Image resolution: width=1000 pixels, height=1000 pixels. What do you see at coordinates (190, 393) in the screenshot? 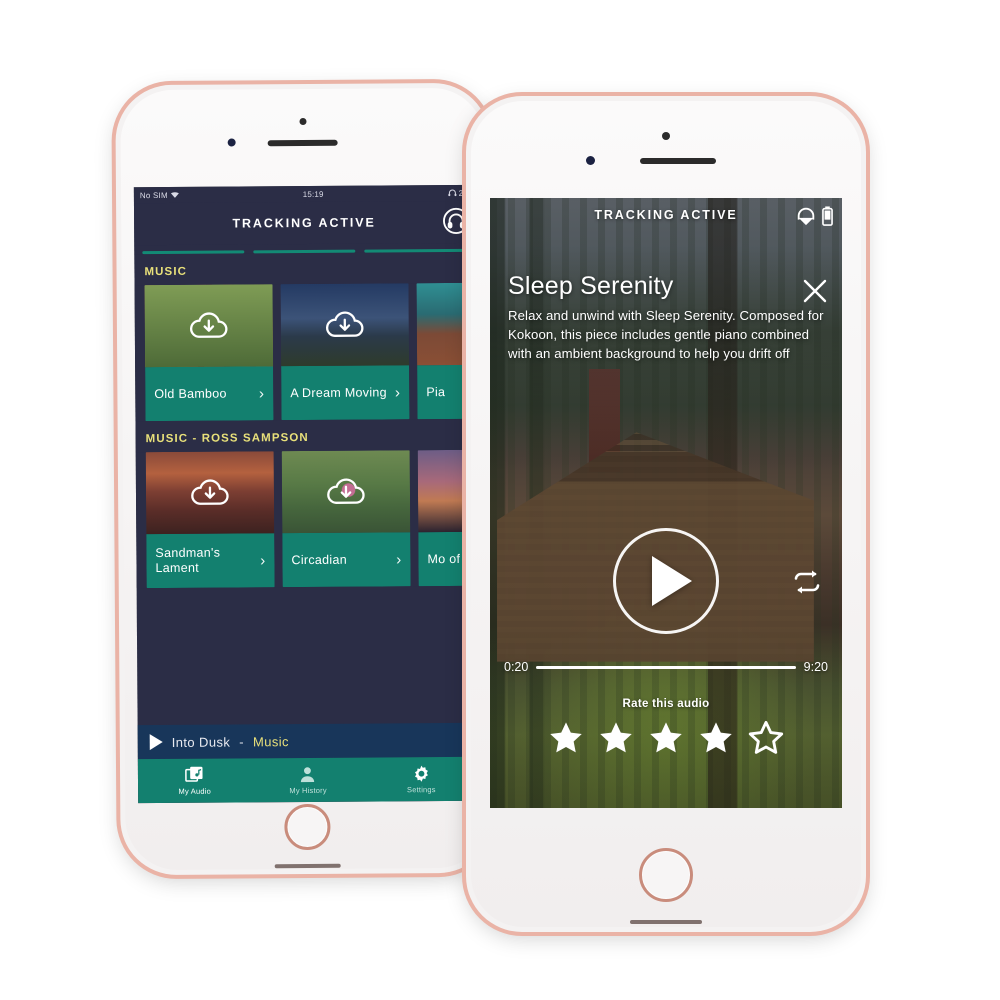
I see `audio-card-title: Old Bamboo` at bounding box center [190, 393].